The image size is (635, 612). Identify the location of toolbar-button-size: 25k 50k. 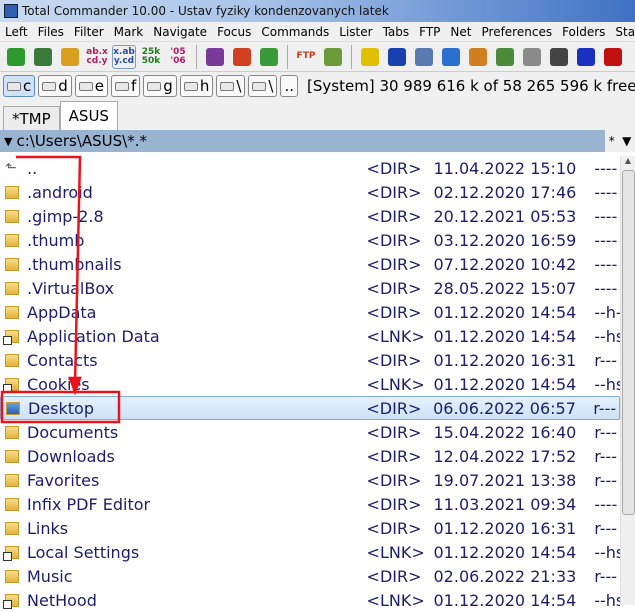
(151, 57).